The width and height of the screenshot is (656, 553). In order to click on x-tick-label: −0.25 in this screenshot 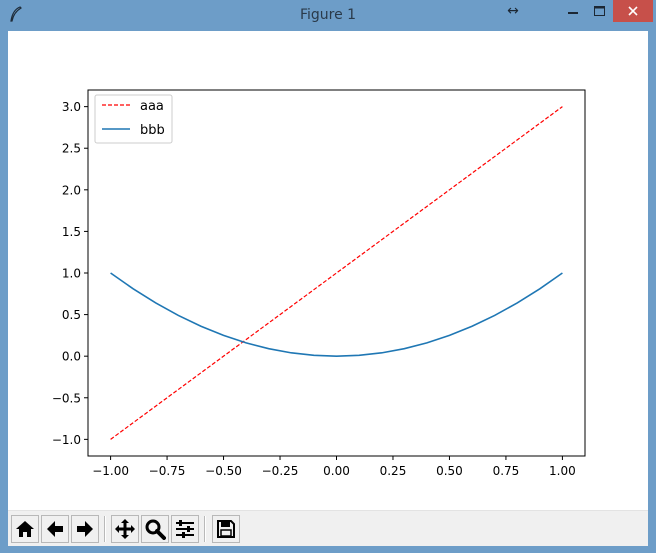, I will do `click(280, 471)`.